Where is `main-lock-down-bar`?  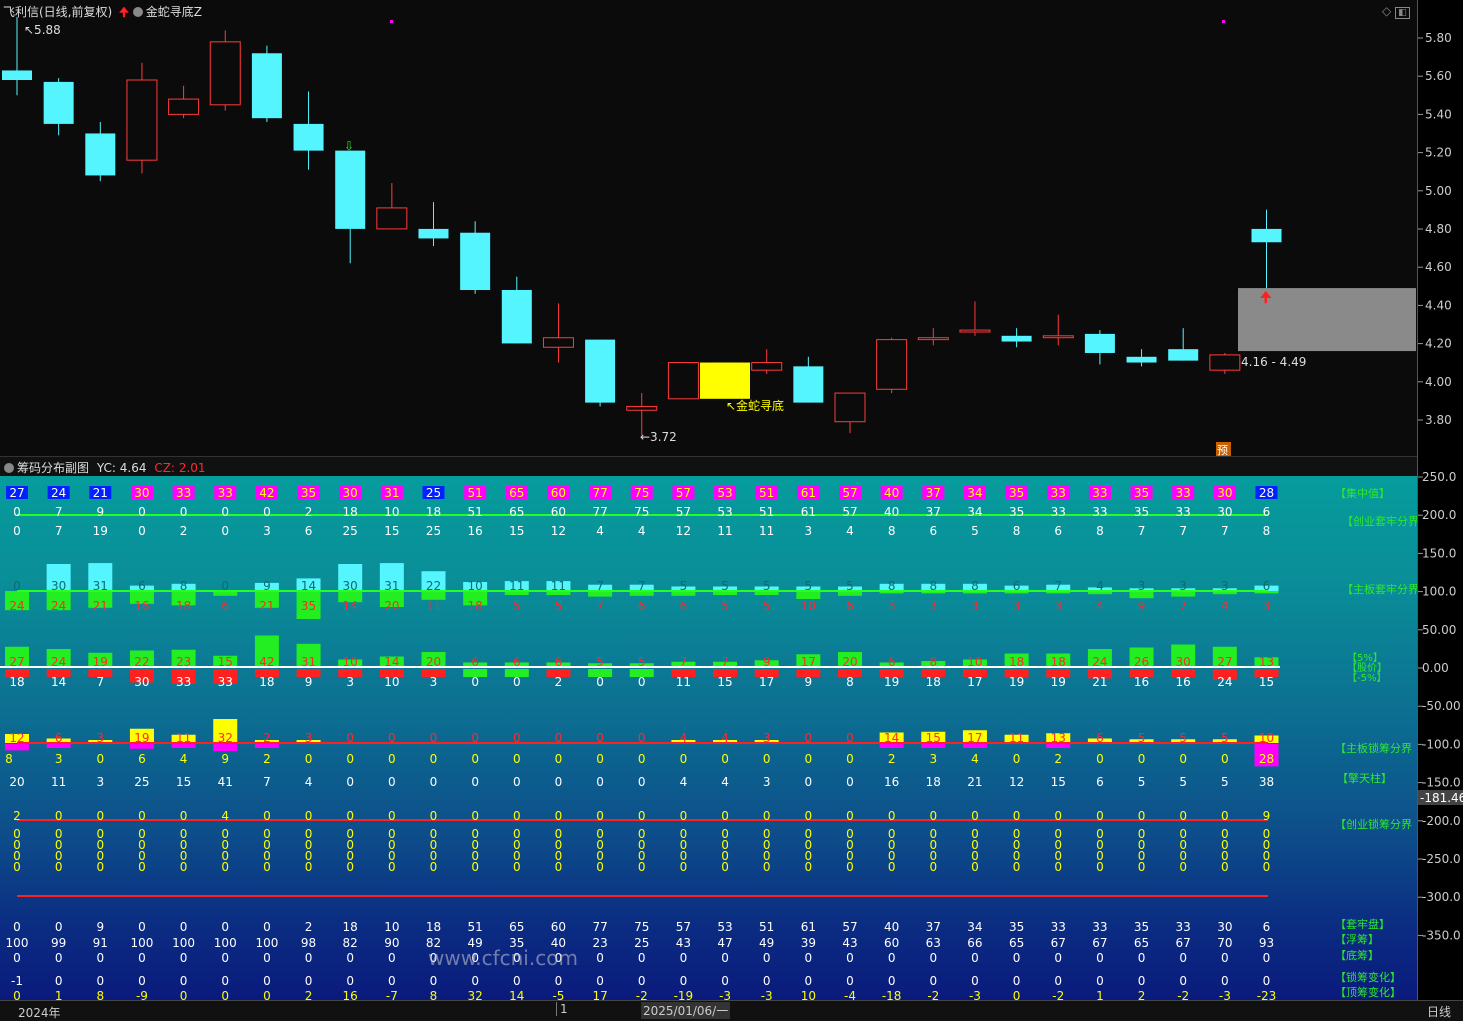
main-lock-down-bar is located at coordinates (974, 746).